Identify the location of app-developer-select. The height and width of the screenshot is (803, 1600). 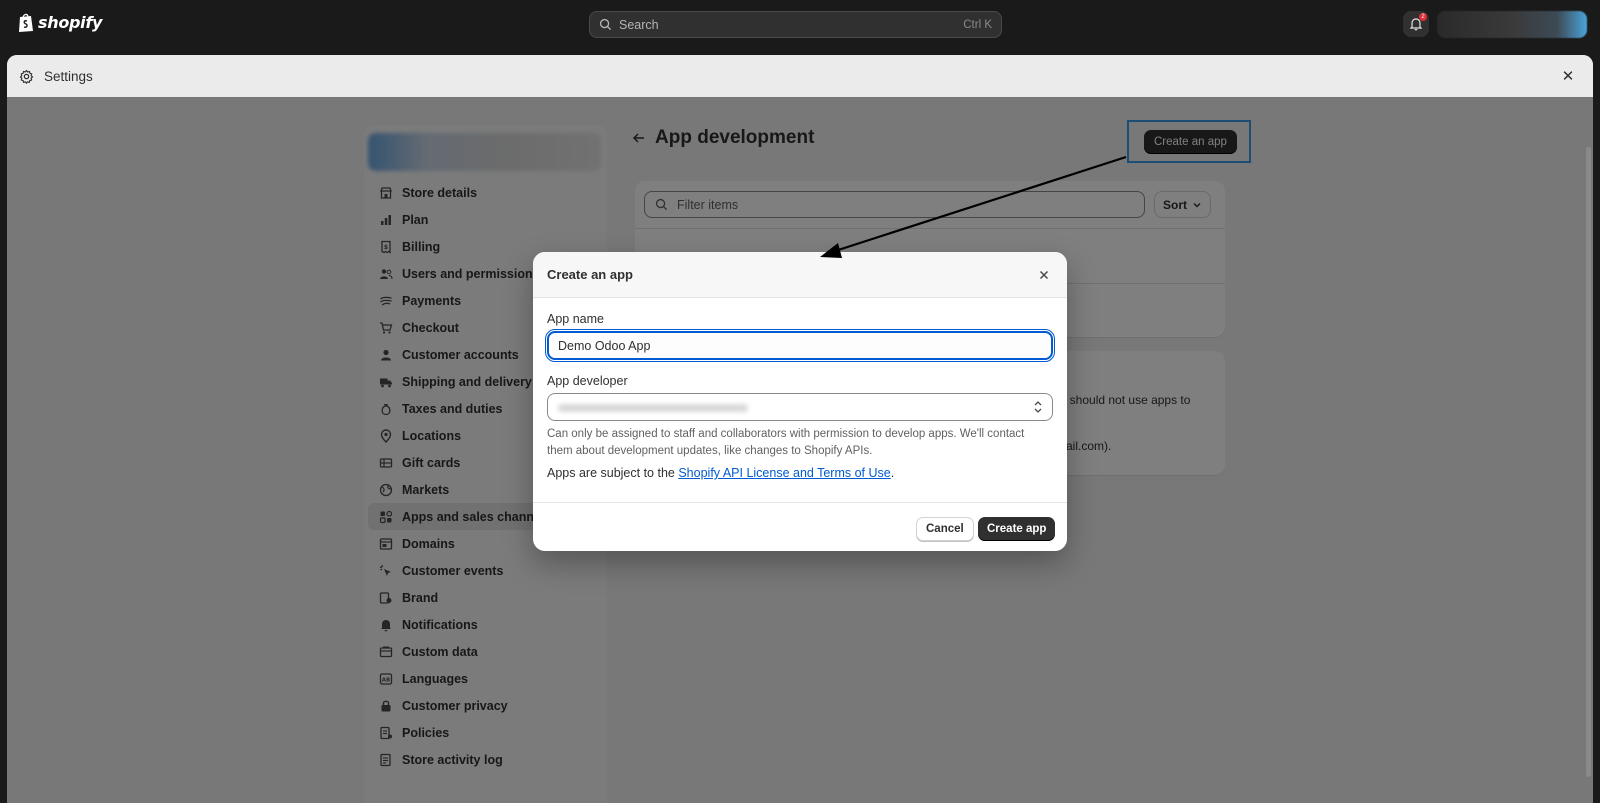
(800, 407).